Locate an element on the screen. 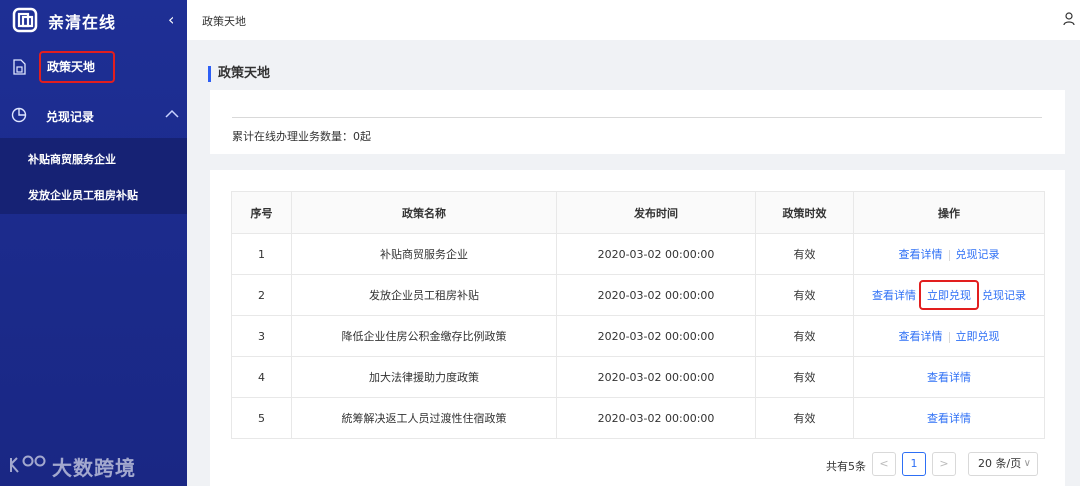  app-title: 亲清在线 is located at coordinates (82, 22).